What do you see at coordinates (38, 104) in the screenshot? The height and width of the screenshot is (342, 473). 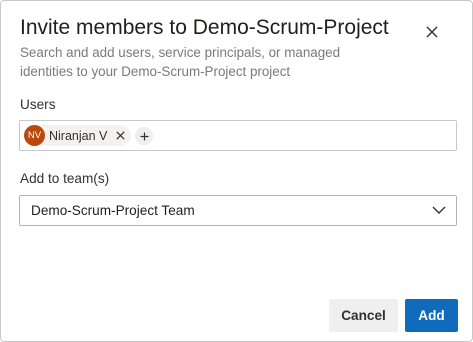 I see `users-label: Users` at bounding box center [38, 104].